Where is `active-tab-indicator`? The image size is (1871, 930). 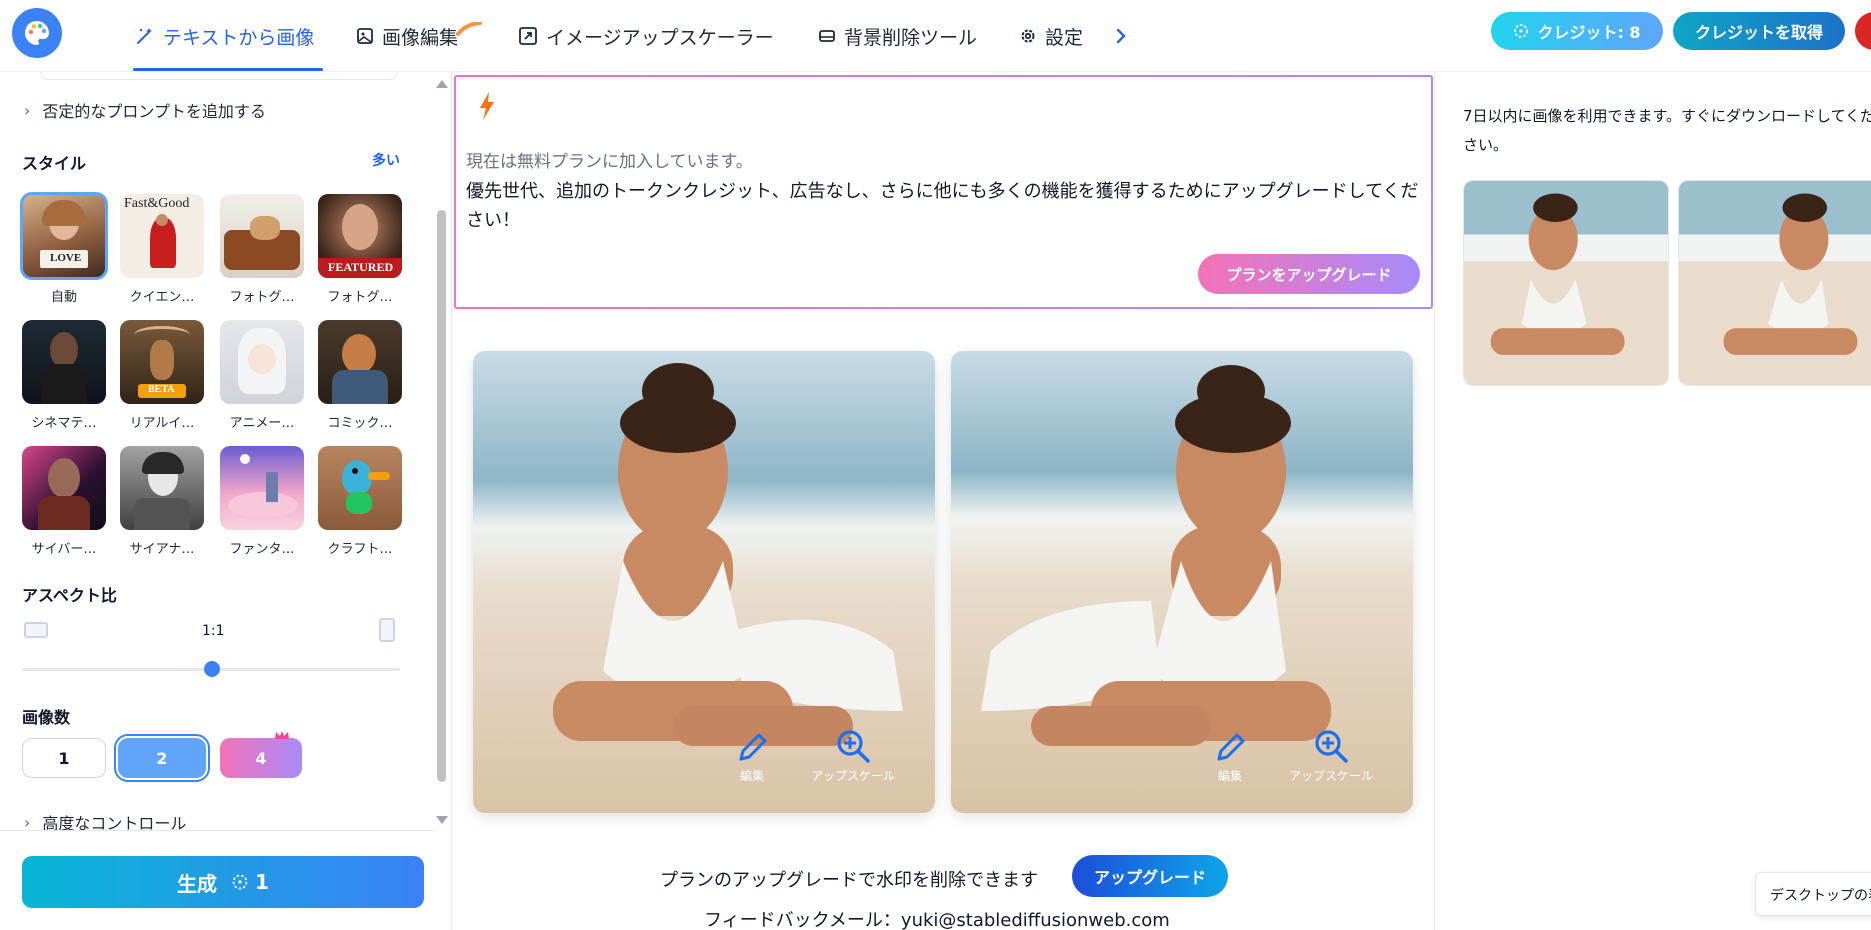
active-tab-indicator is located at coordinates (228, 69).